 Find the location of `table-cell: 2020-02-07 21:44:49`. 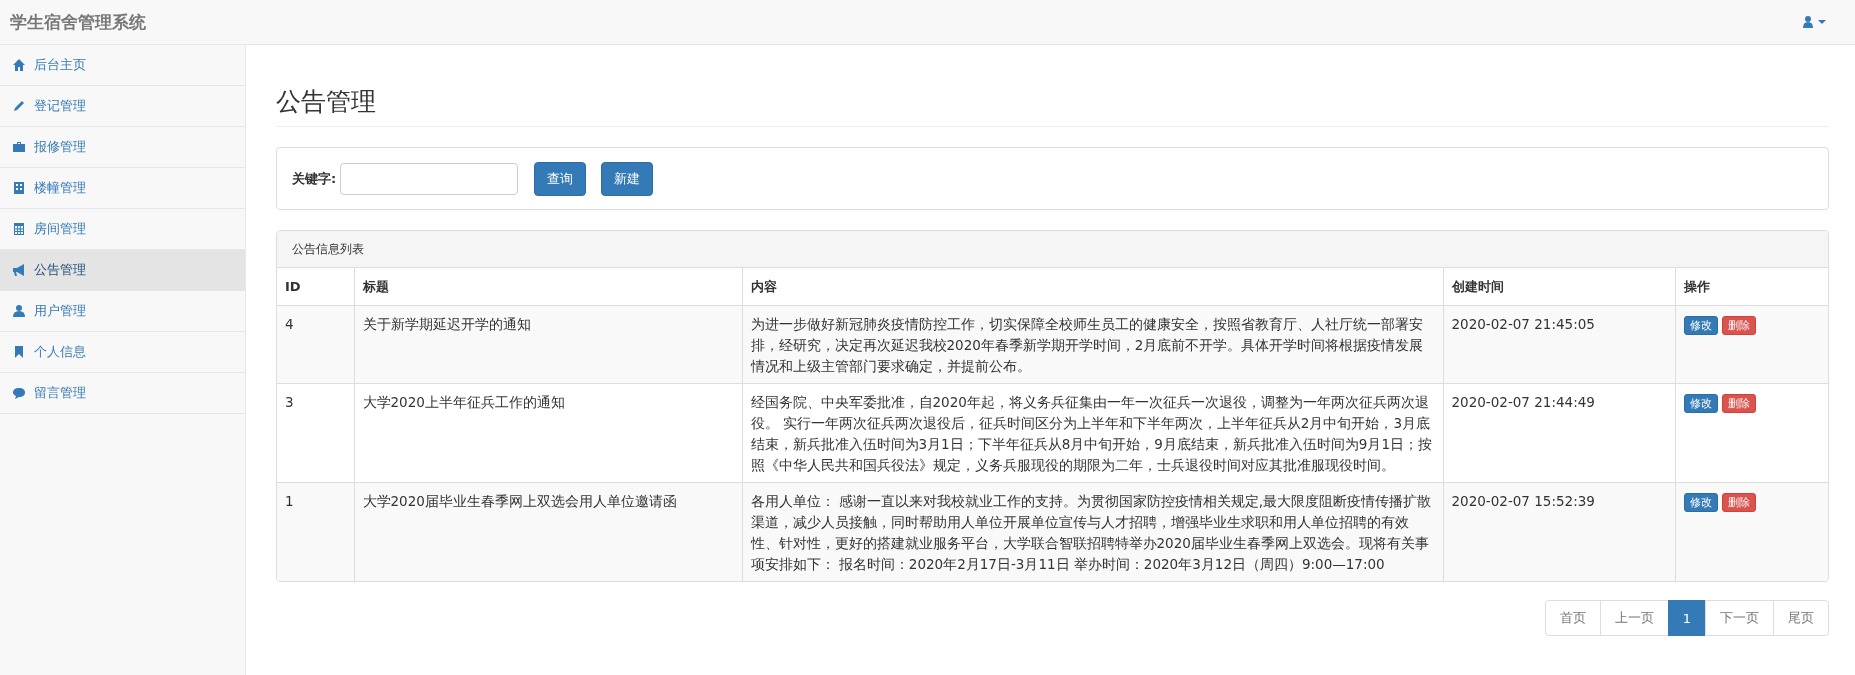

table-cell: 2020-02-07 21:44:49 is located at coordinates (1559, 433).